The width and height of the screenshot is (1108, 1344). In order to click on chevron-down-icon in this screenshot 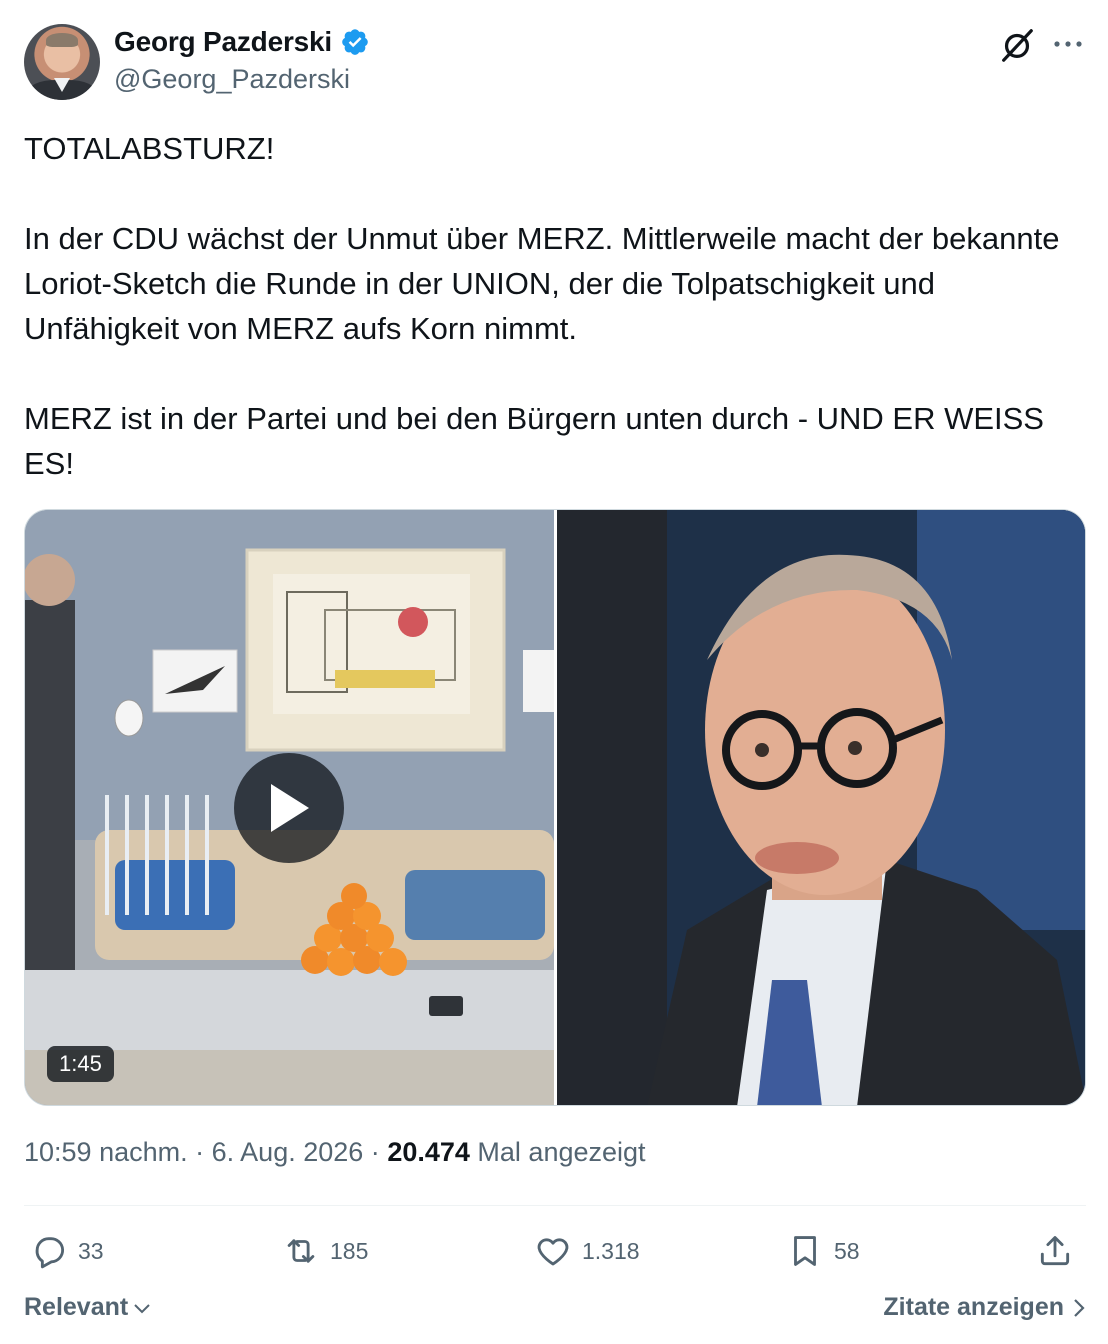, I will do `click(142, 1308)`.